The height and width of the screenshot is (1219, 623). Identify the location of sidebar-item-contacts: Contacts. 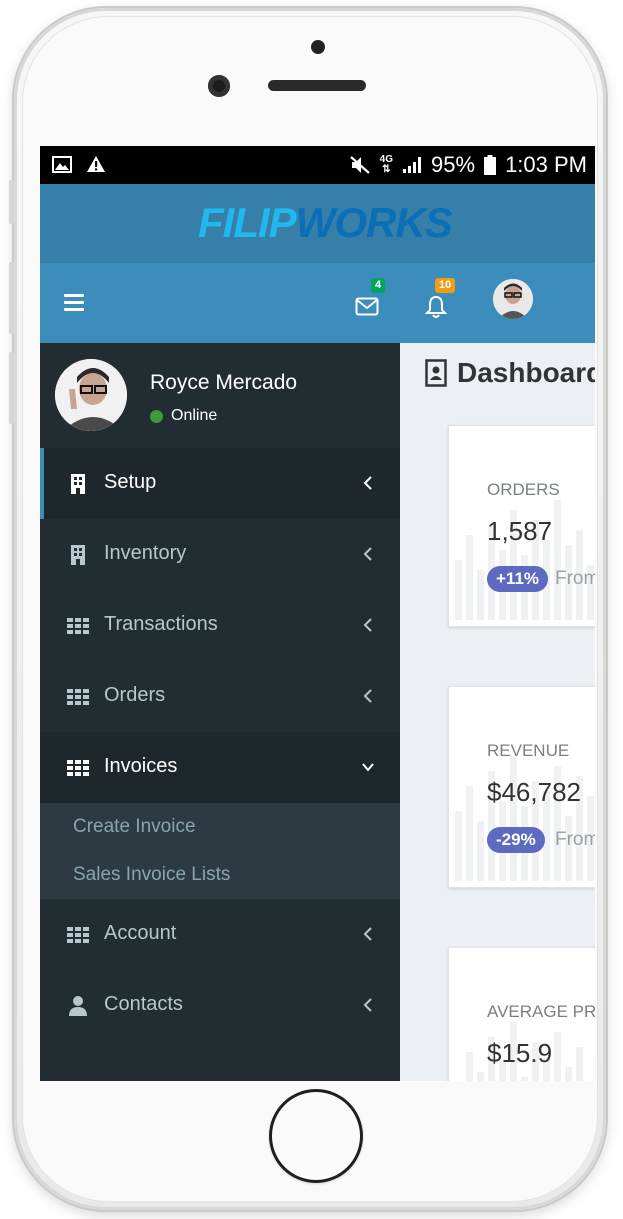
(220, 1005).